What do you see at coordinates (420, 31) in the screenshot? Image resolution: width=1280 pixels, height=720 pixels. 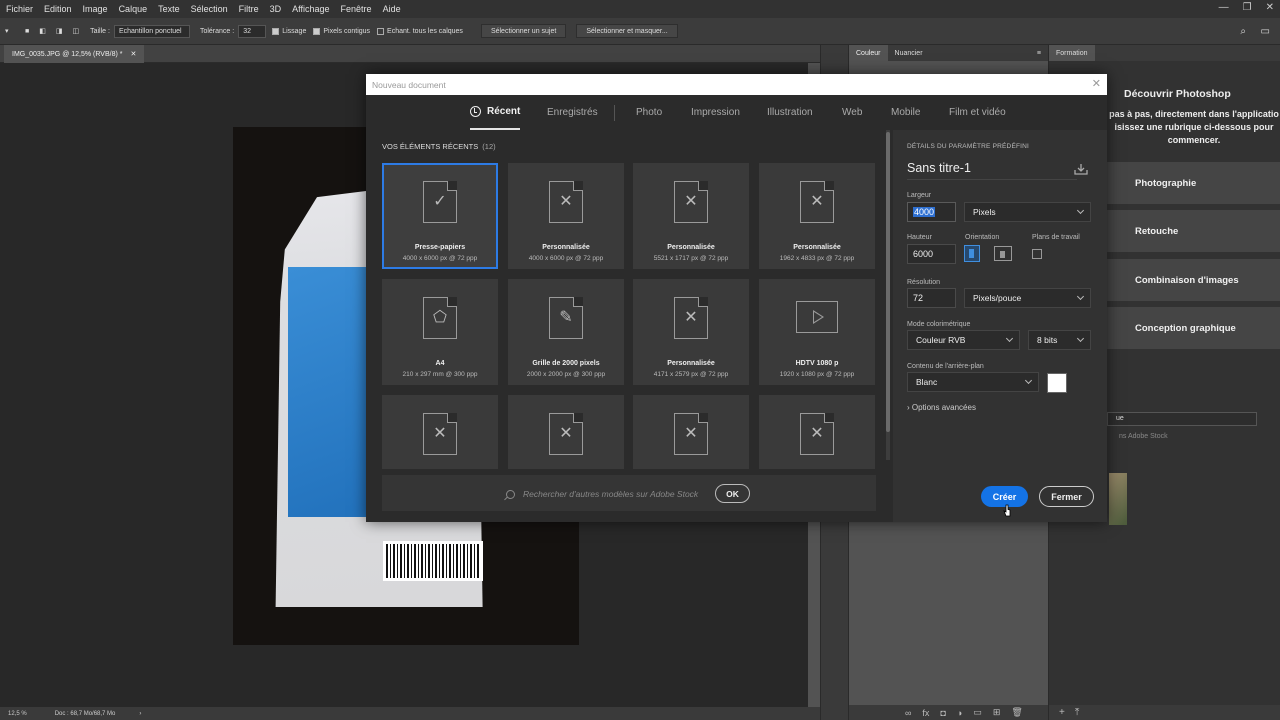 I see `sample-all-checkbox: Echant. tous les calques` at bounding box center [420, 31].